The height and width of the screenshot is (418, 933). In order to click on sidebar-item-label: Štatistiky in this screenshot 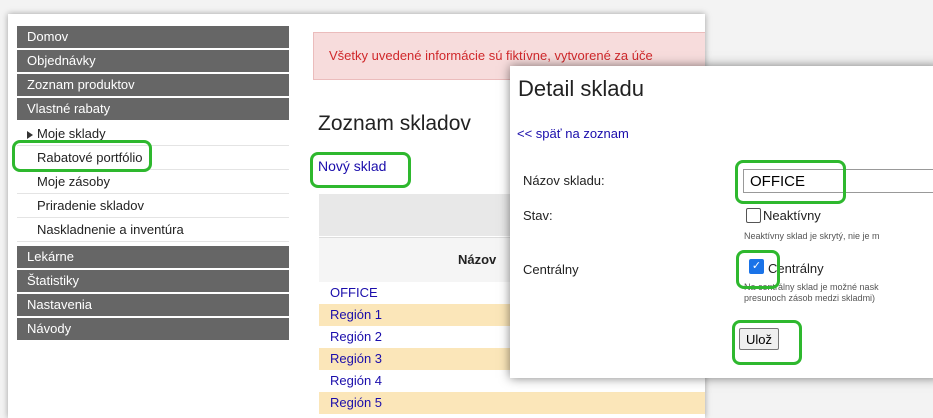, I will do `click(53, 280)`.